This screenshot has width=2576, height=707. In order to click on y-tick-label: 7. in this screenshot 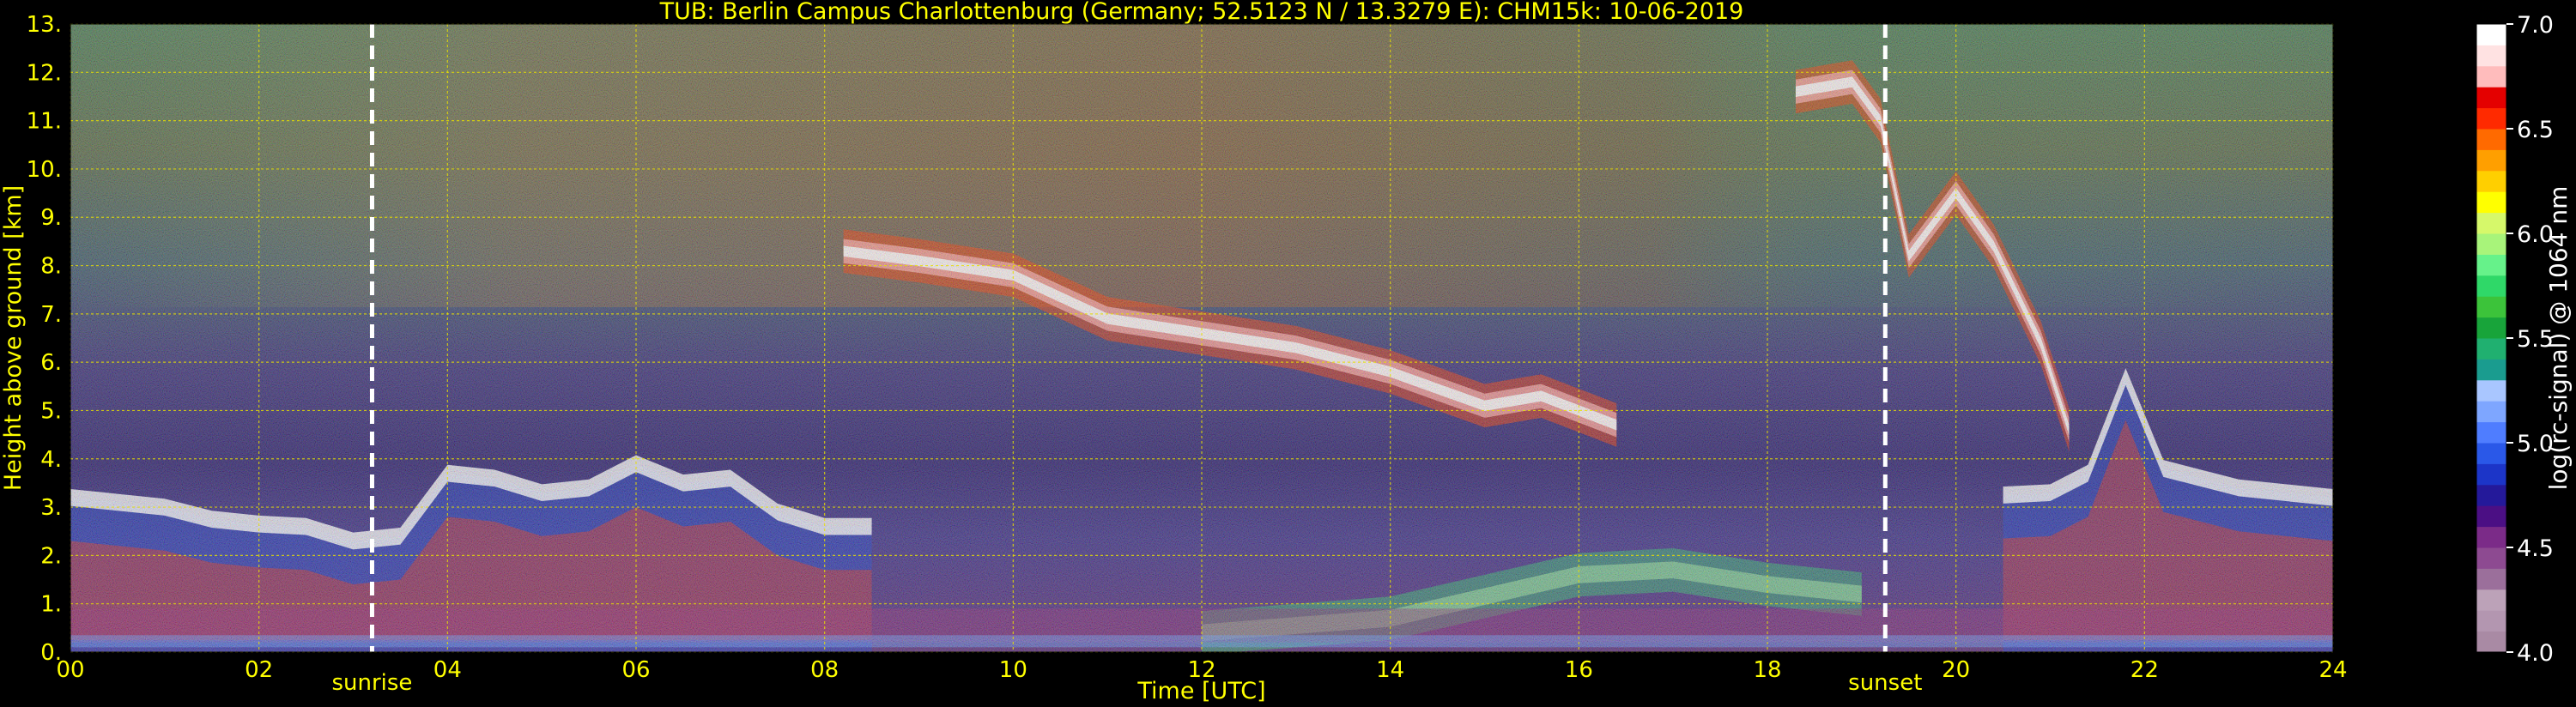, I will do `click(51, 315)`.